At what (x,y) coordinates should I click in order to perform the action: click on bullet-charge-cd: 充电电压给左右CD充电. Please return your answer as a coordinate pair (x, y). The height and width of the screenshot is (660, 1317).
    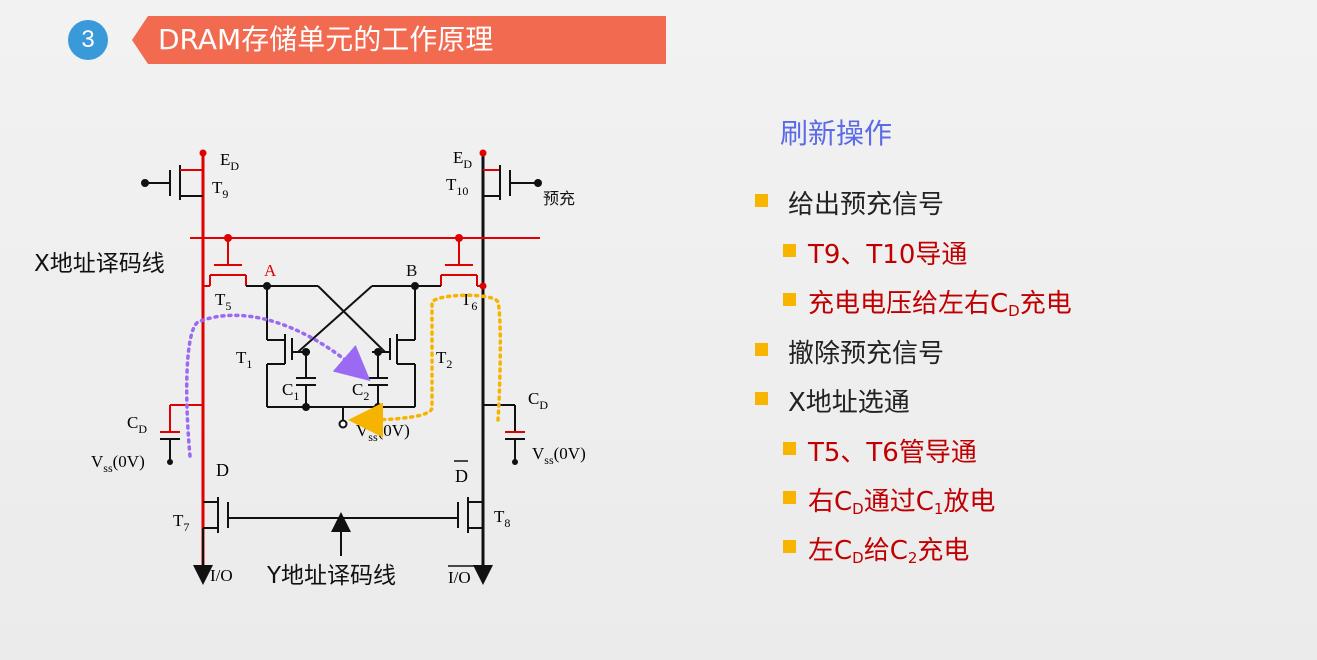
    Looking at the image, I should click on (940, 304).